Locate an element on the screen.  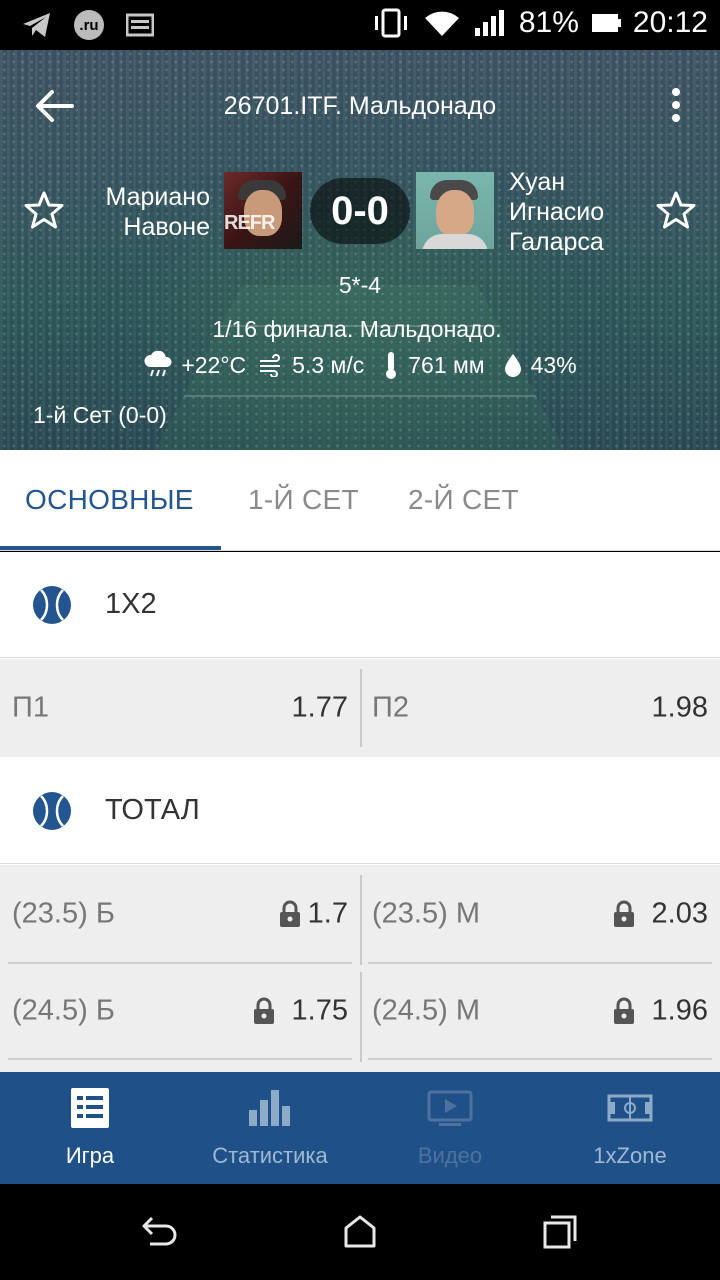
outcome-odds: 2.03 is located at coordinates (679, 913).